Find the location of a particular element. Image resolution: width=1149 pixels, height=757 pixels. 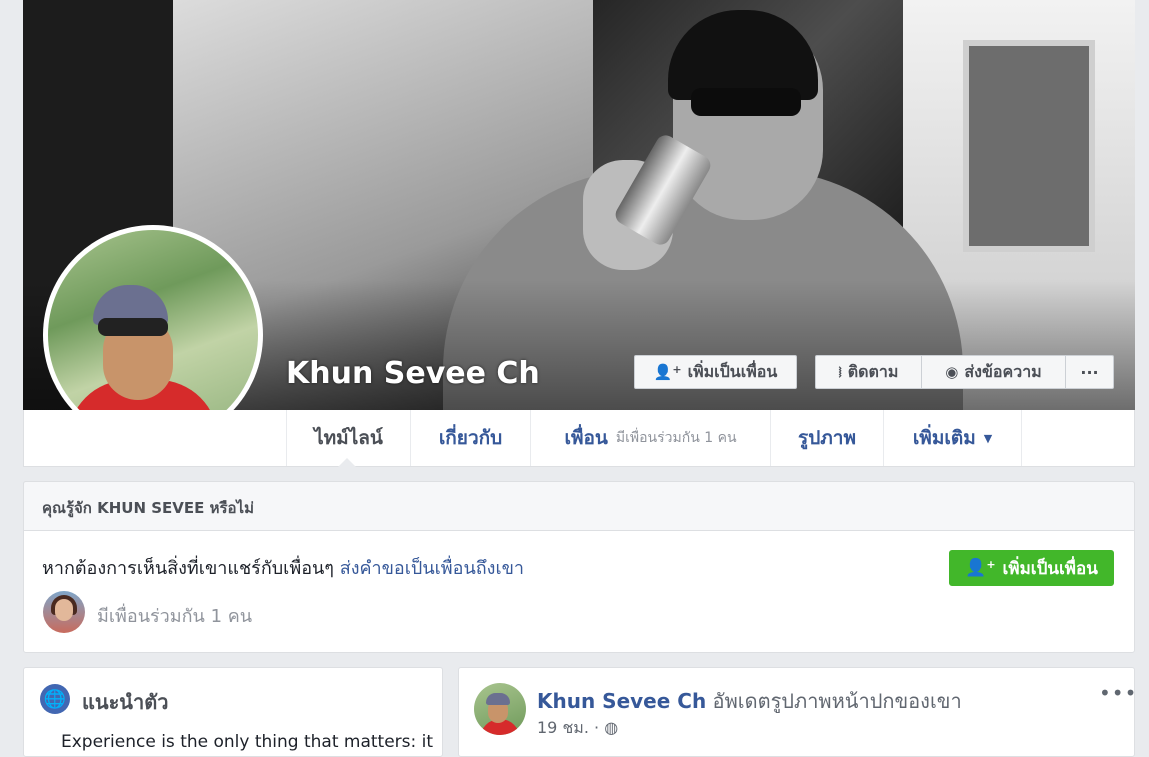

add-friend-green-label: เพิ่มเป็นเพื่อน is located at coordinates (1050, 568).